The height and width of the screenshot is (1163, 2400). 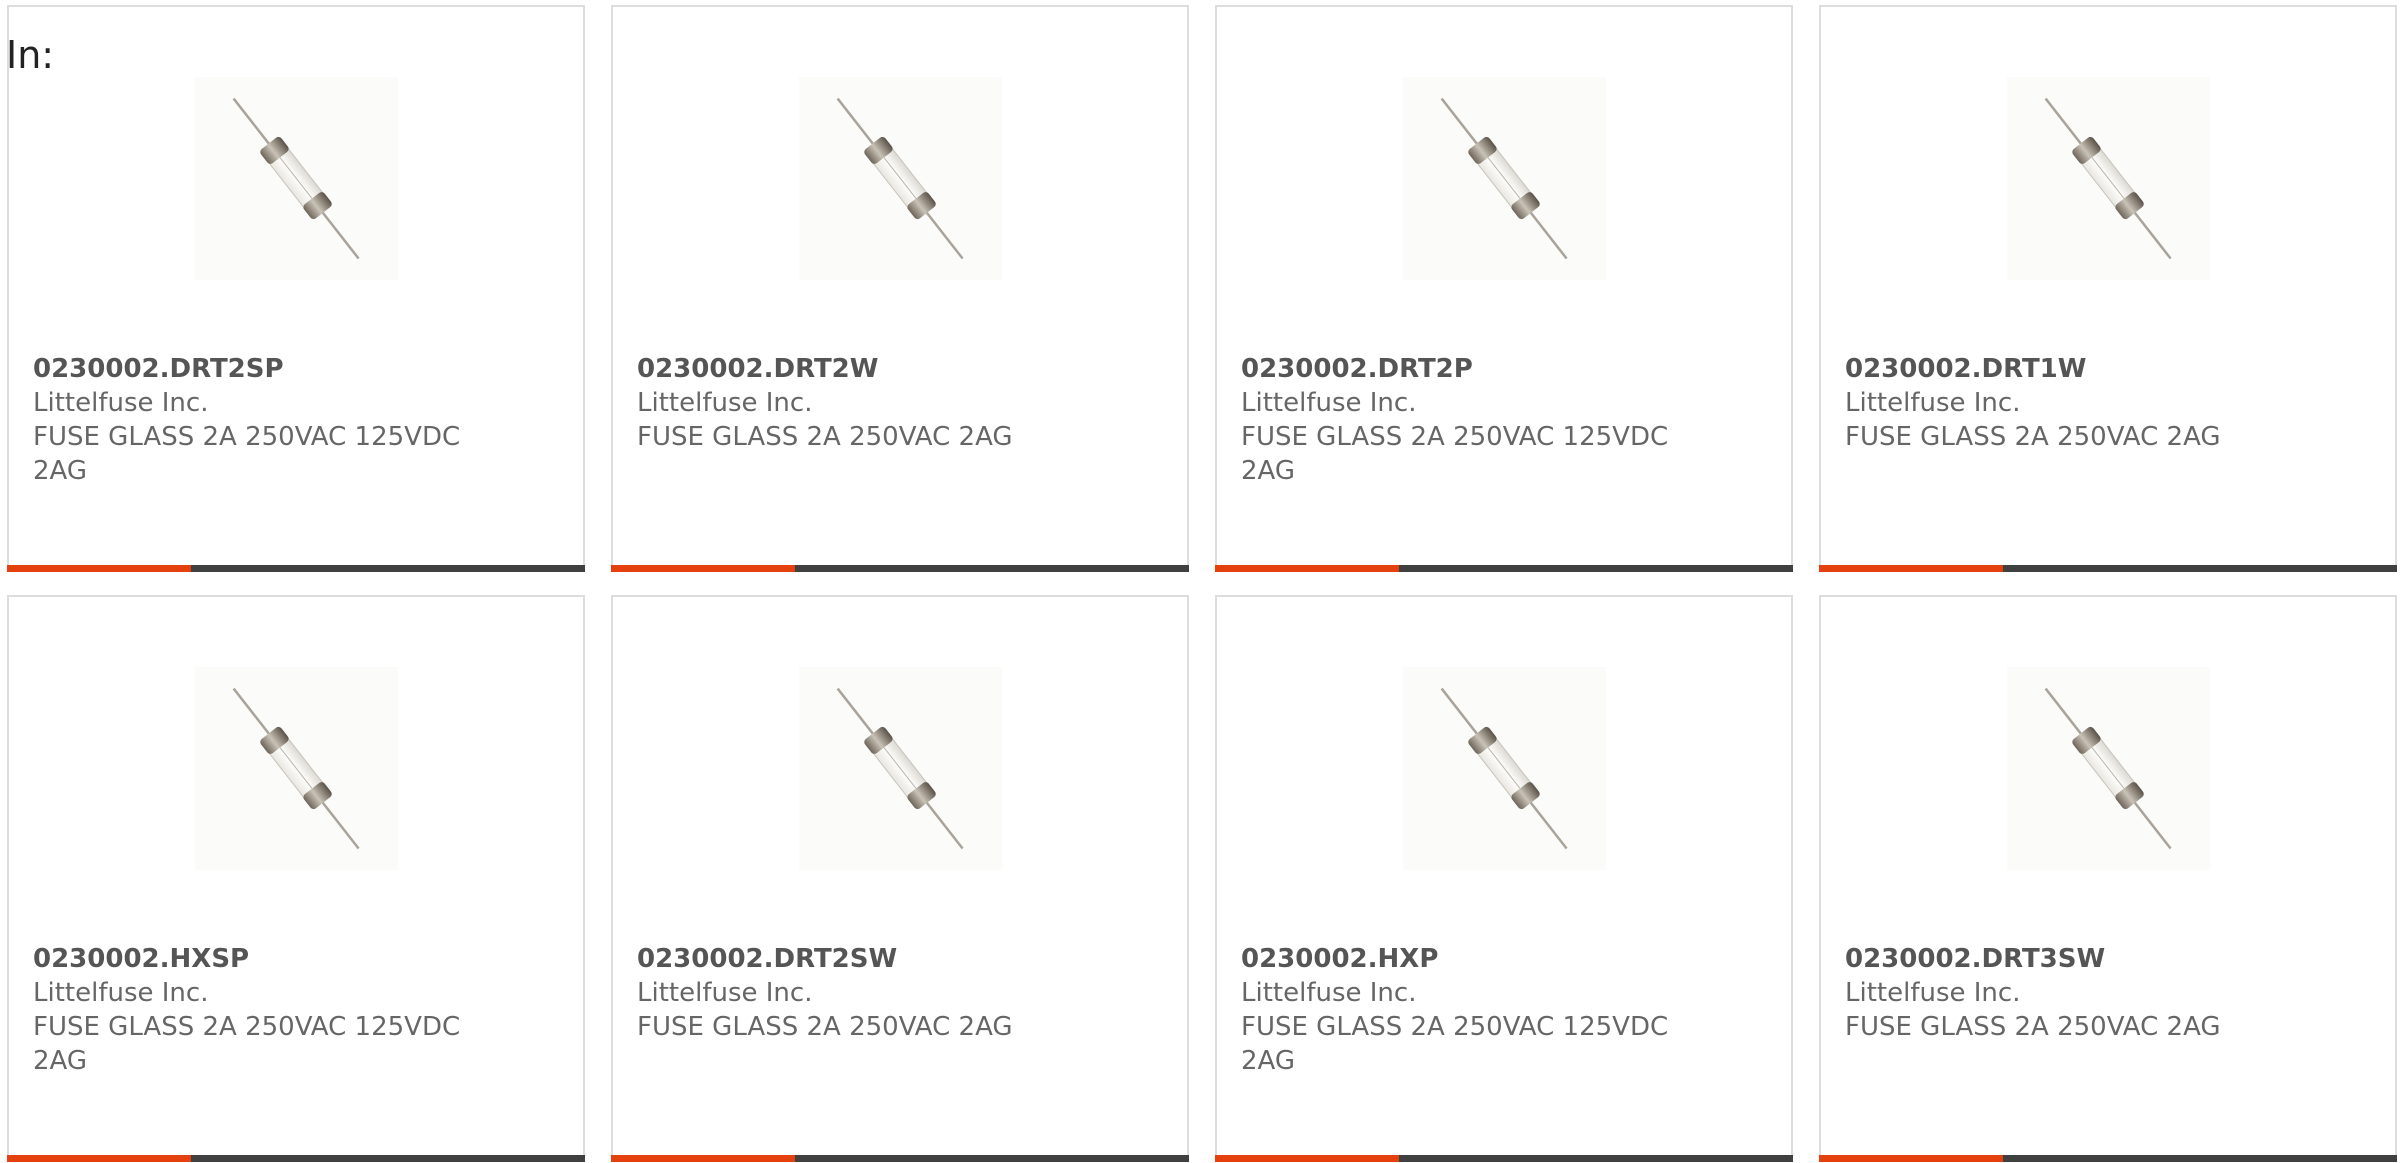 What do you see at coordinates (1466, 369) in the screenshot?
I see `part-number-link: 0230002.DRT2P` at bounding box center [1466, 369].